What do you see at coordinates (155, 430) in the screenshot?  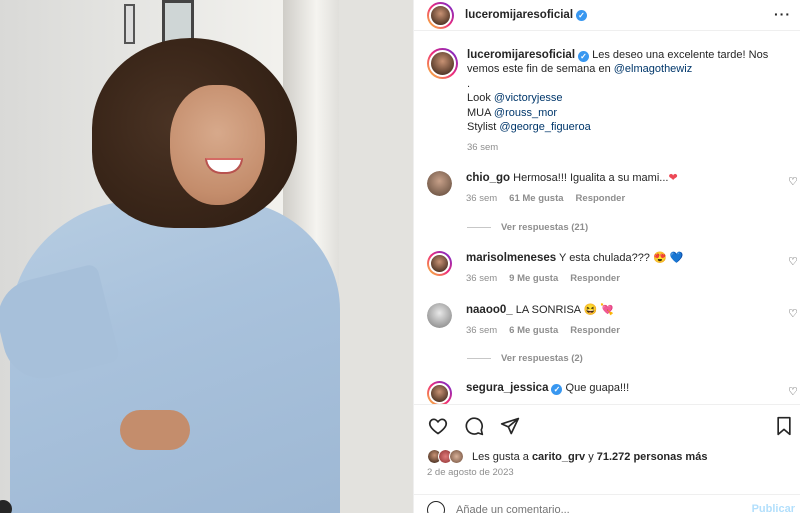 I see `hand` at bounding box center [155, 430].